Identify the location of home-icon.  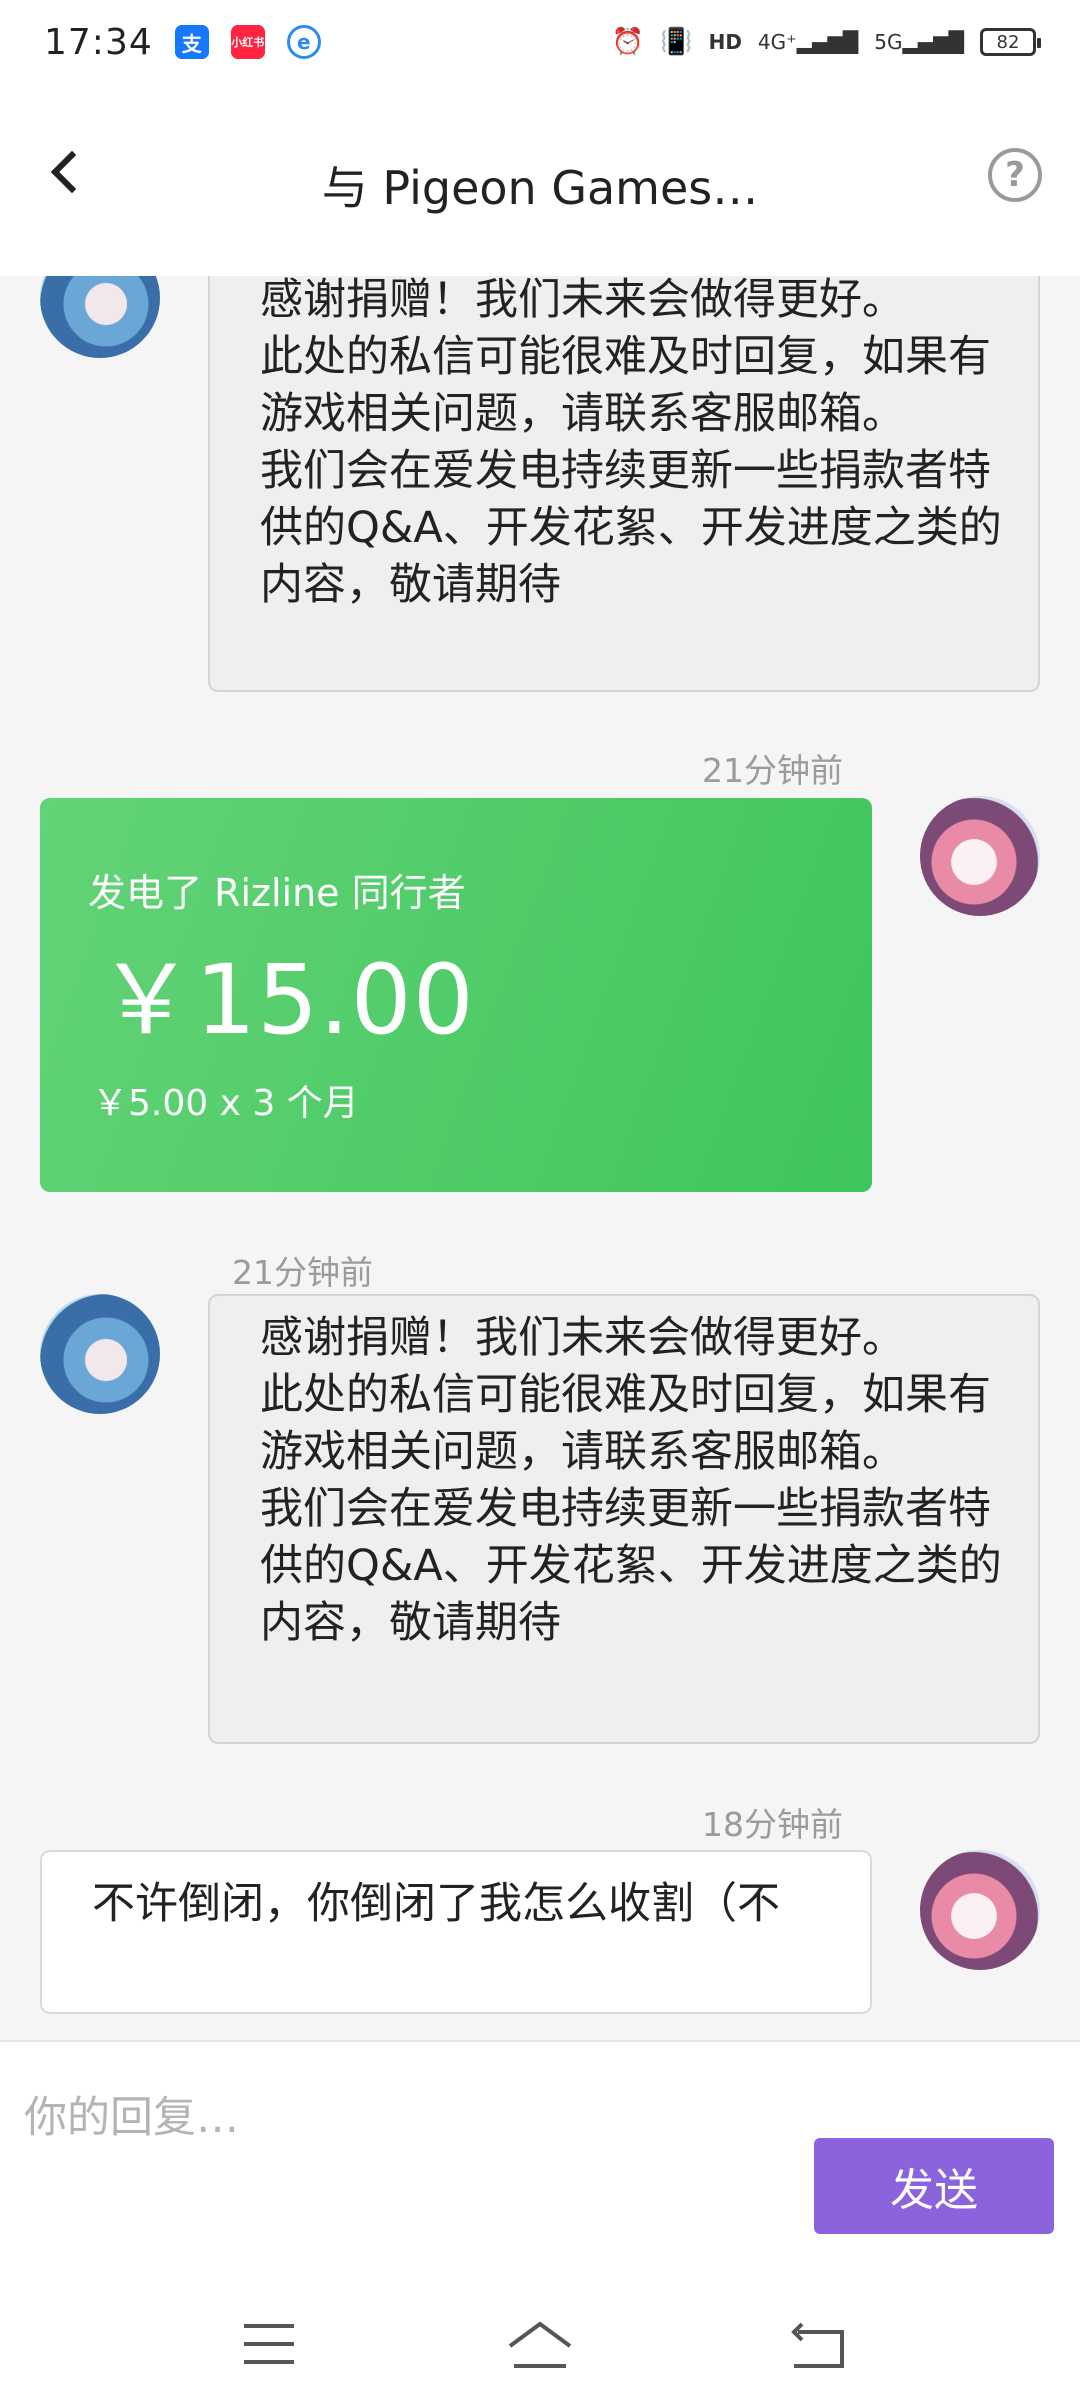
(540, 2344).